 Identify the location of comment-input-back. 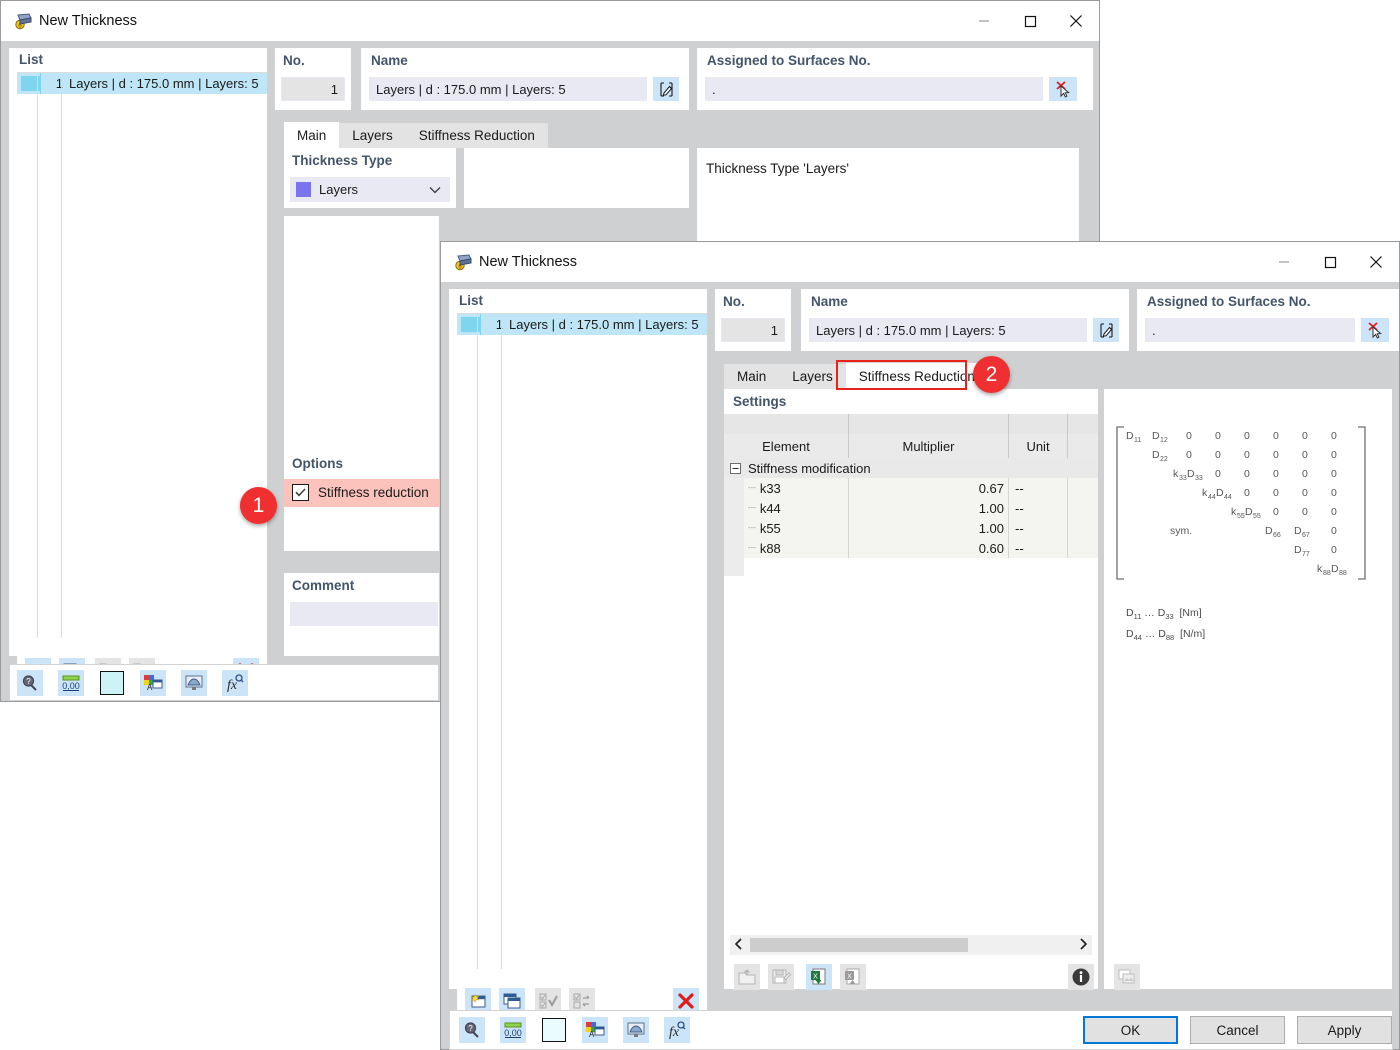
(364, 614).